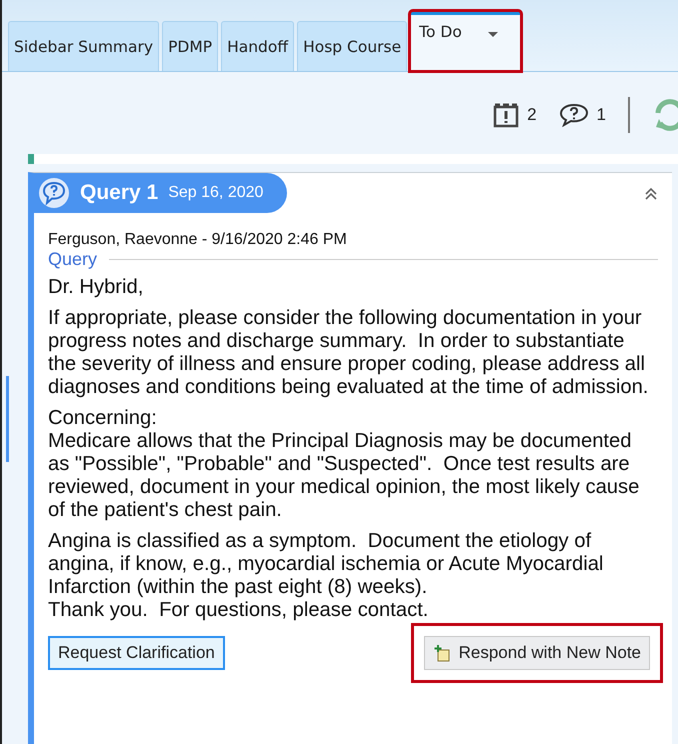 The width and height of the screenshot is (678, 744). I want to click on respond-button: Respond with New Note, so click(537, 653).